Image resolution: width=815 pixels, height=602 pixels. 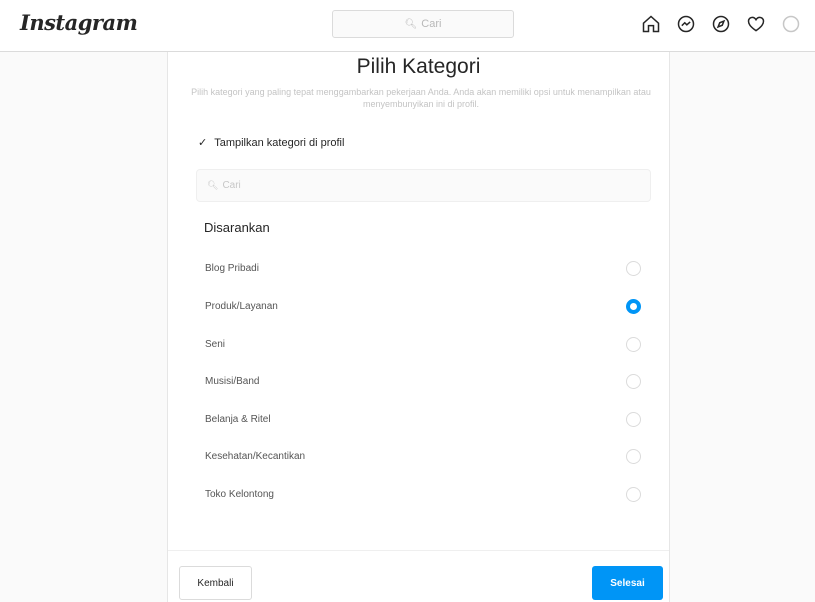 I want to click on instagram-logo: Instagram, so click(x=79, y=22).